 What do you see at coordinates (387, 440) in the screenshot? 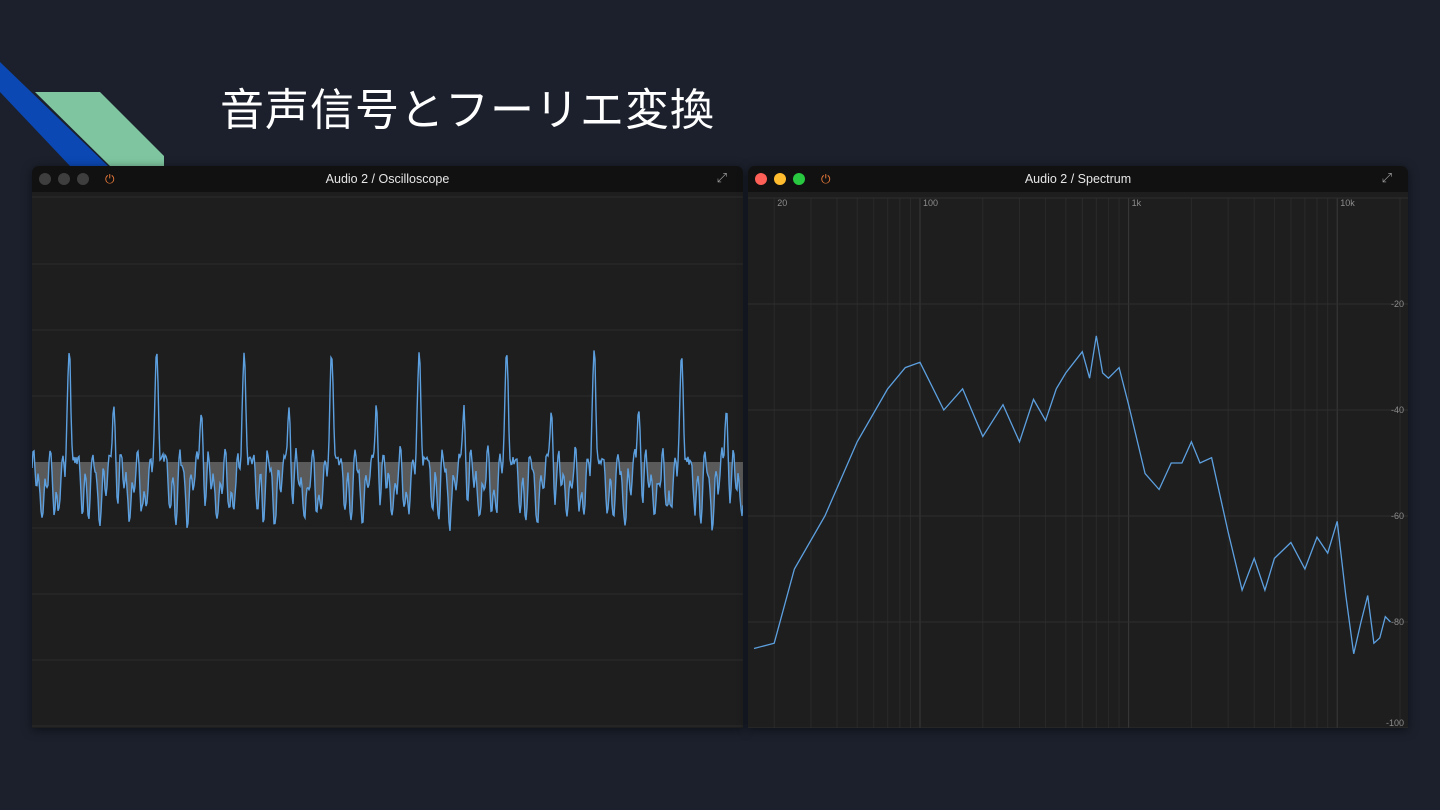
I see `waveform-trace` at bounding box center [387, 440].